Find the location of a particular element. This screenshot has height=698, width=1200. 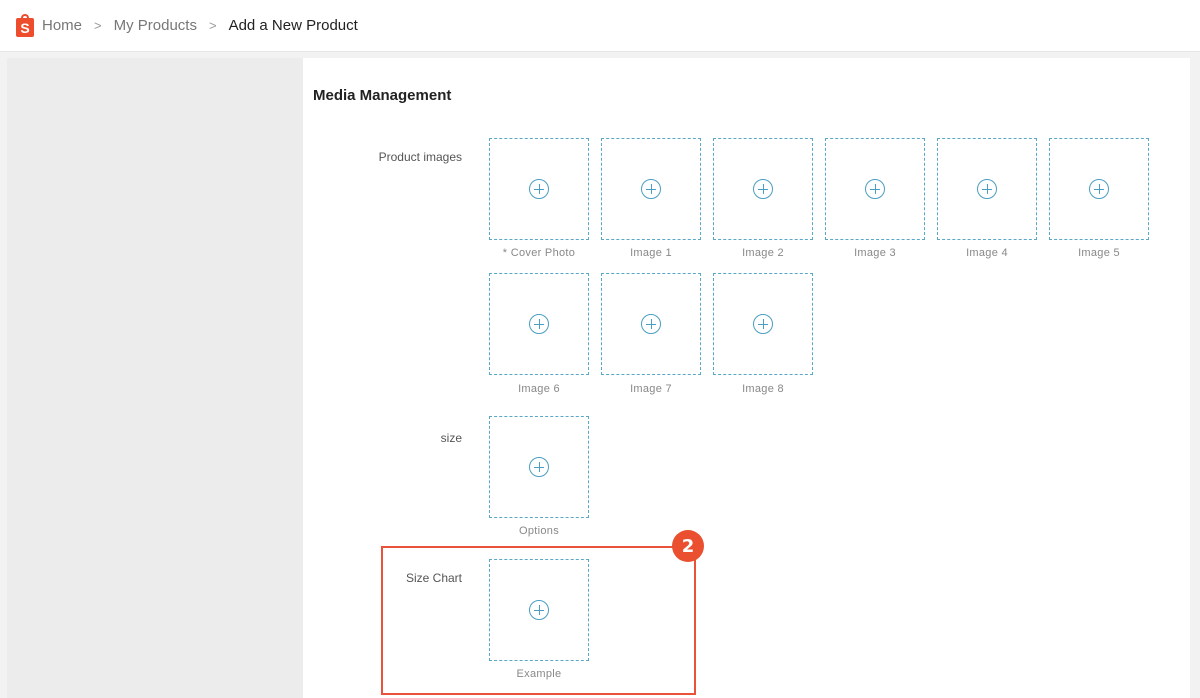

upload-image-2-slot is located at coordinates (763, 189).